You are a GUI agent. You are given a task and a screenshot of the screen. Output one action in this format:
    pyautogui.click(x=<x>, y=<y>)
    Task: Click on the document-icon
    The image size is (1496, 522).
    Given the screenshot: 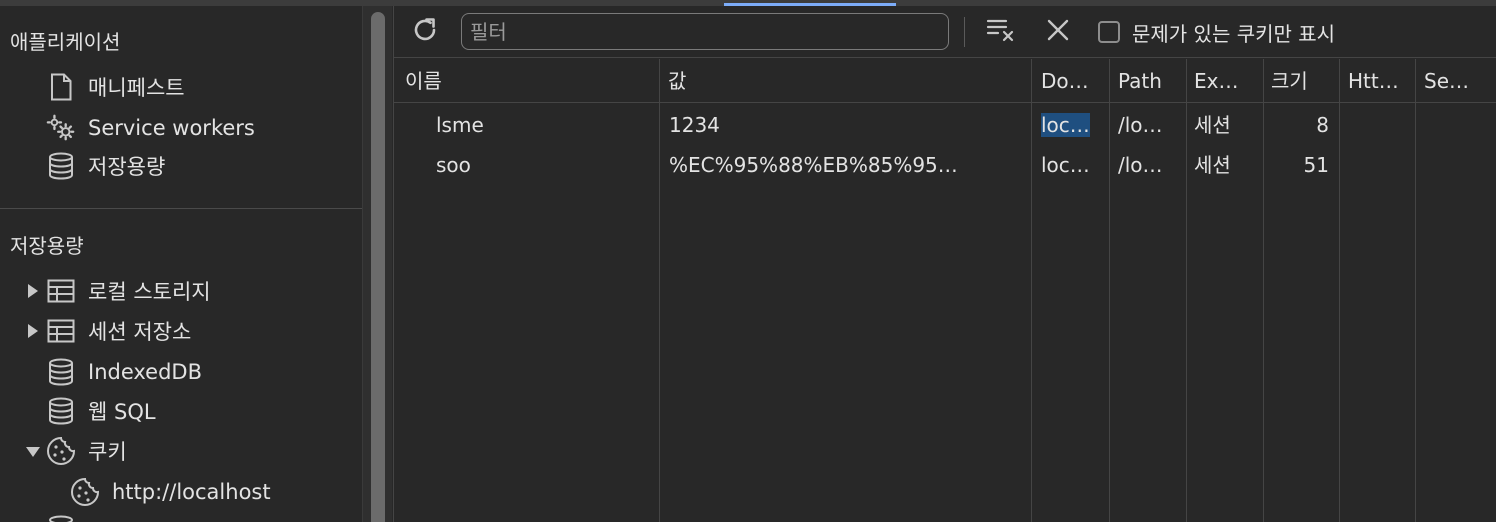 What is the action you would take?
    pyautogui.click(x=61, y=87)
    